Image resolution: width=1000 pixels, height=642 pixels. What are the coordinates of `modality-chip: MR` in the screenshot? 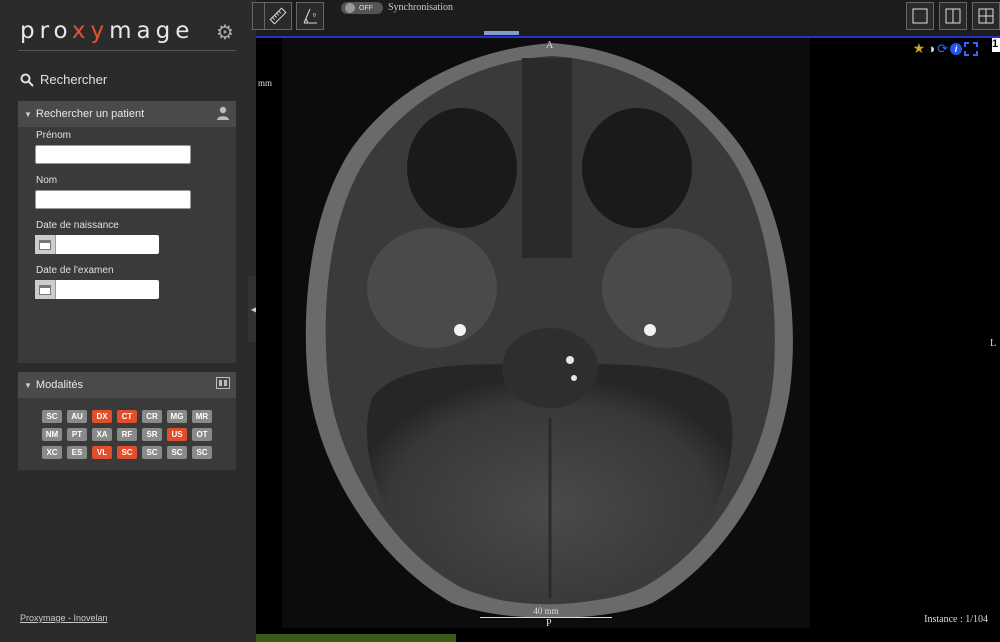 It's located at (202, 416).